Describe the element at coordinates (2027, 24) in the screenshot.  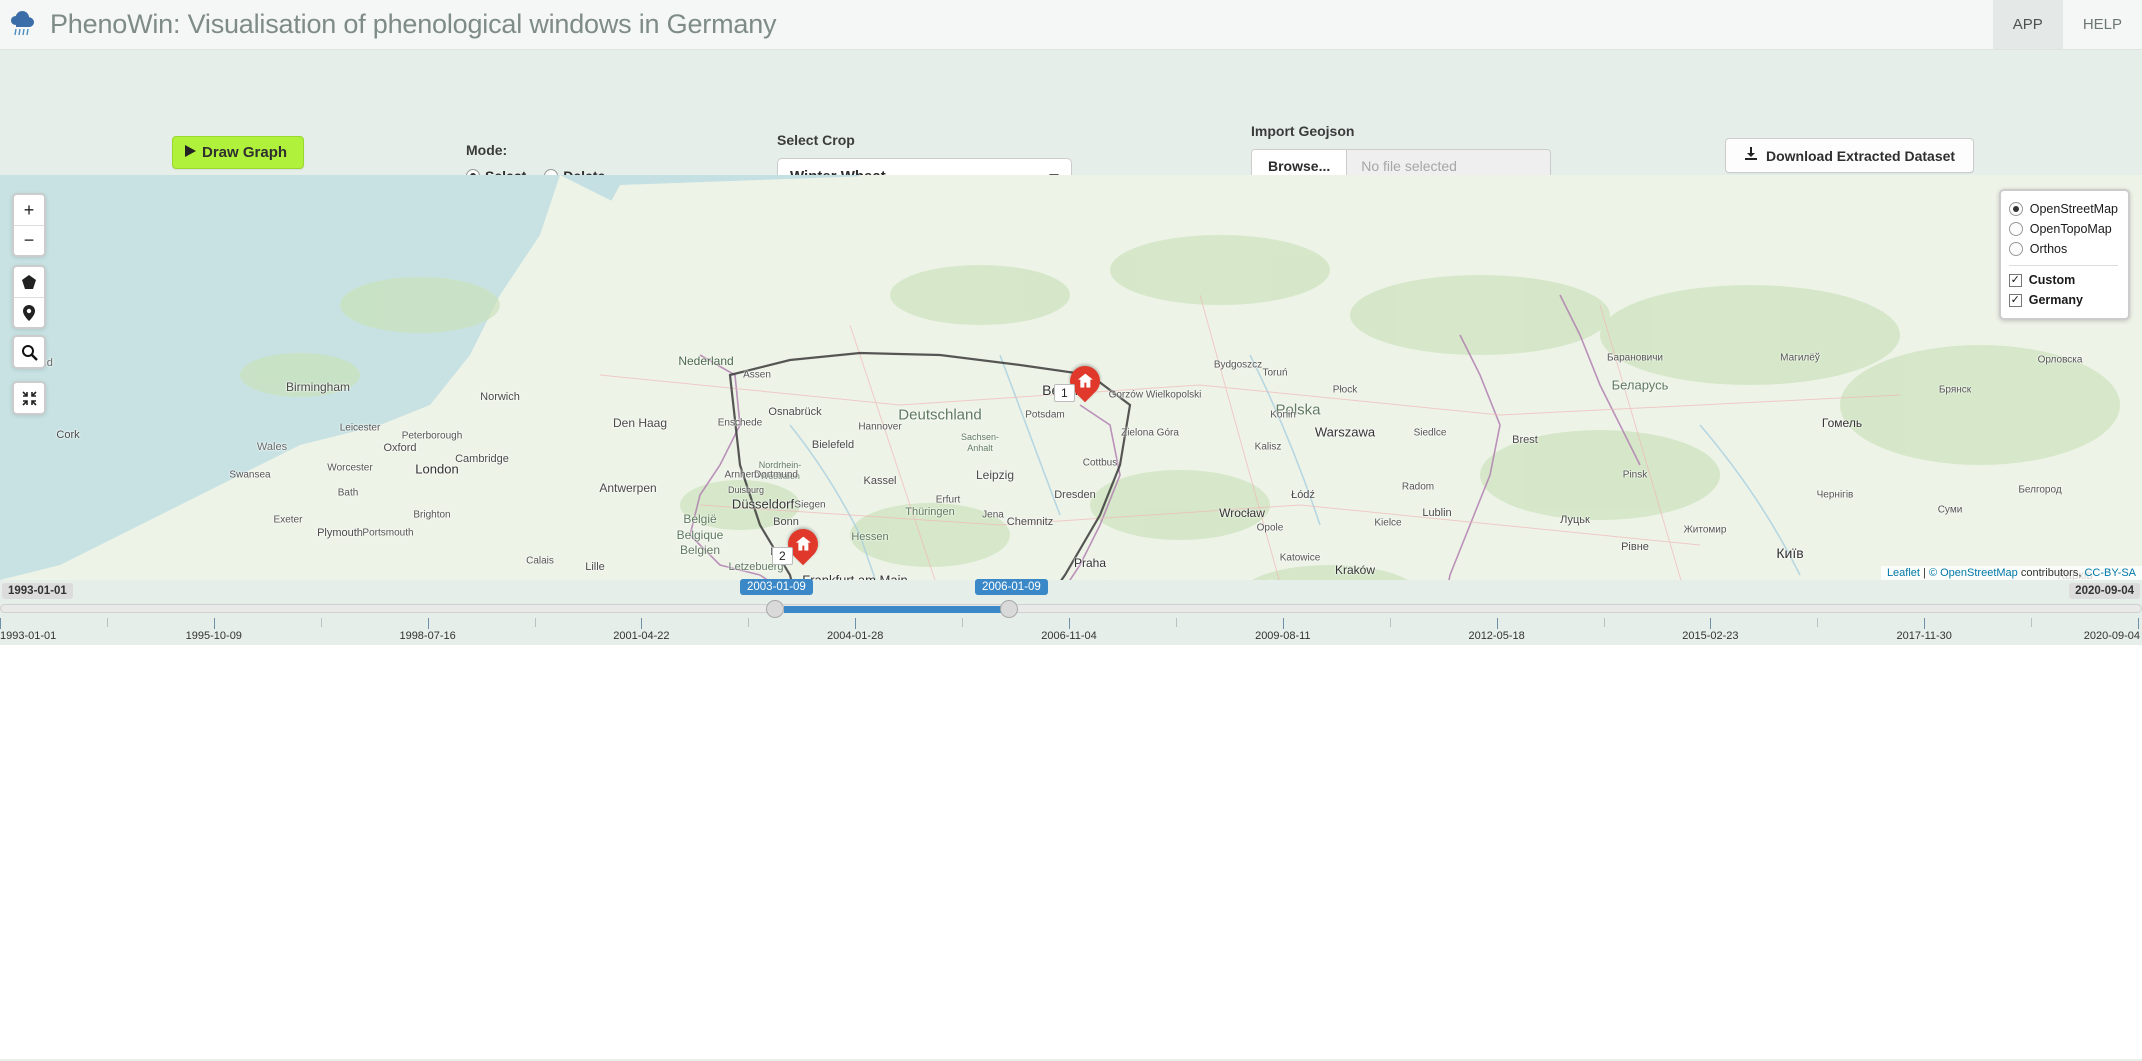
I see `nav-item-app: APP` at that location.